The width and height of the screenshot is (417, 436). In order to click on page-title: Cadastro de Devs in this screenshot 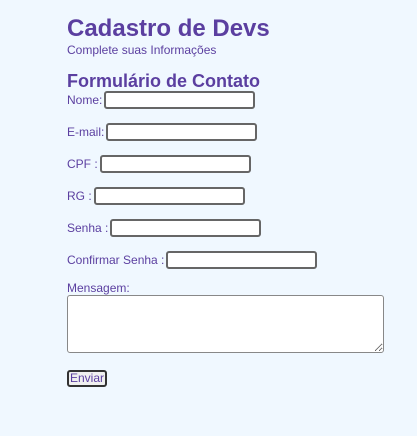, I will do `click(168, 28)`.